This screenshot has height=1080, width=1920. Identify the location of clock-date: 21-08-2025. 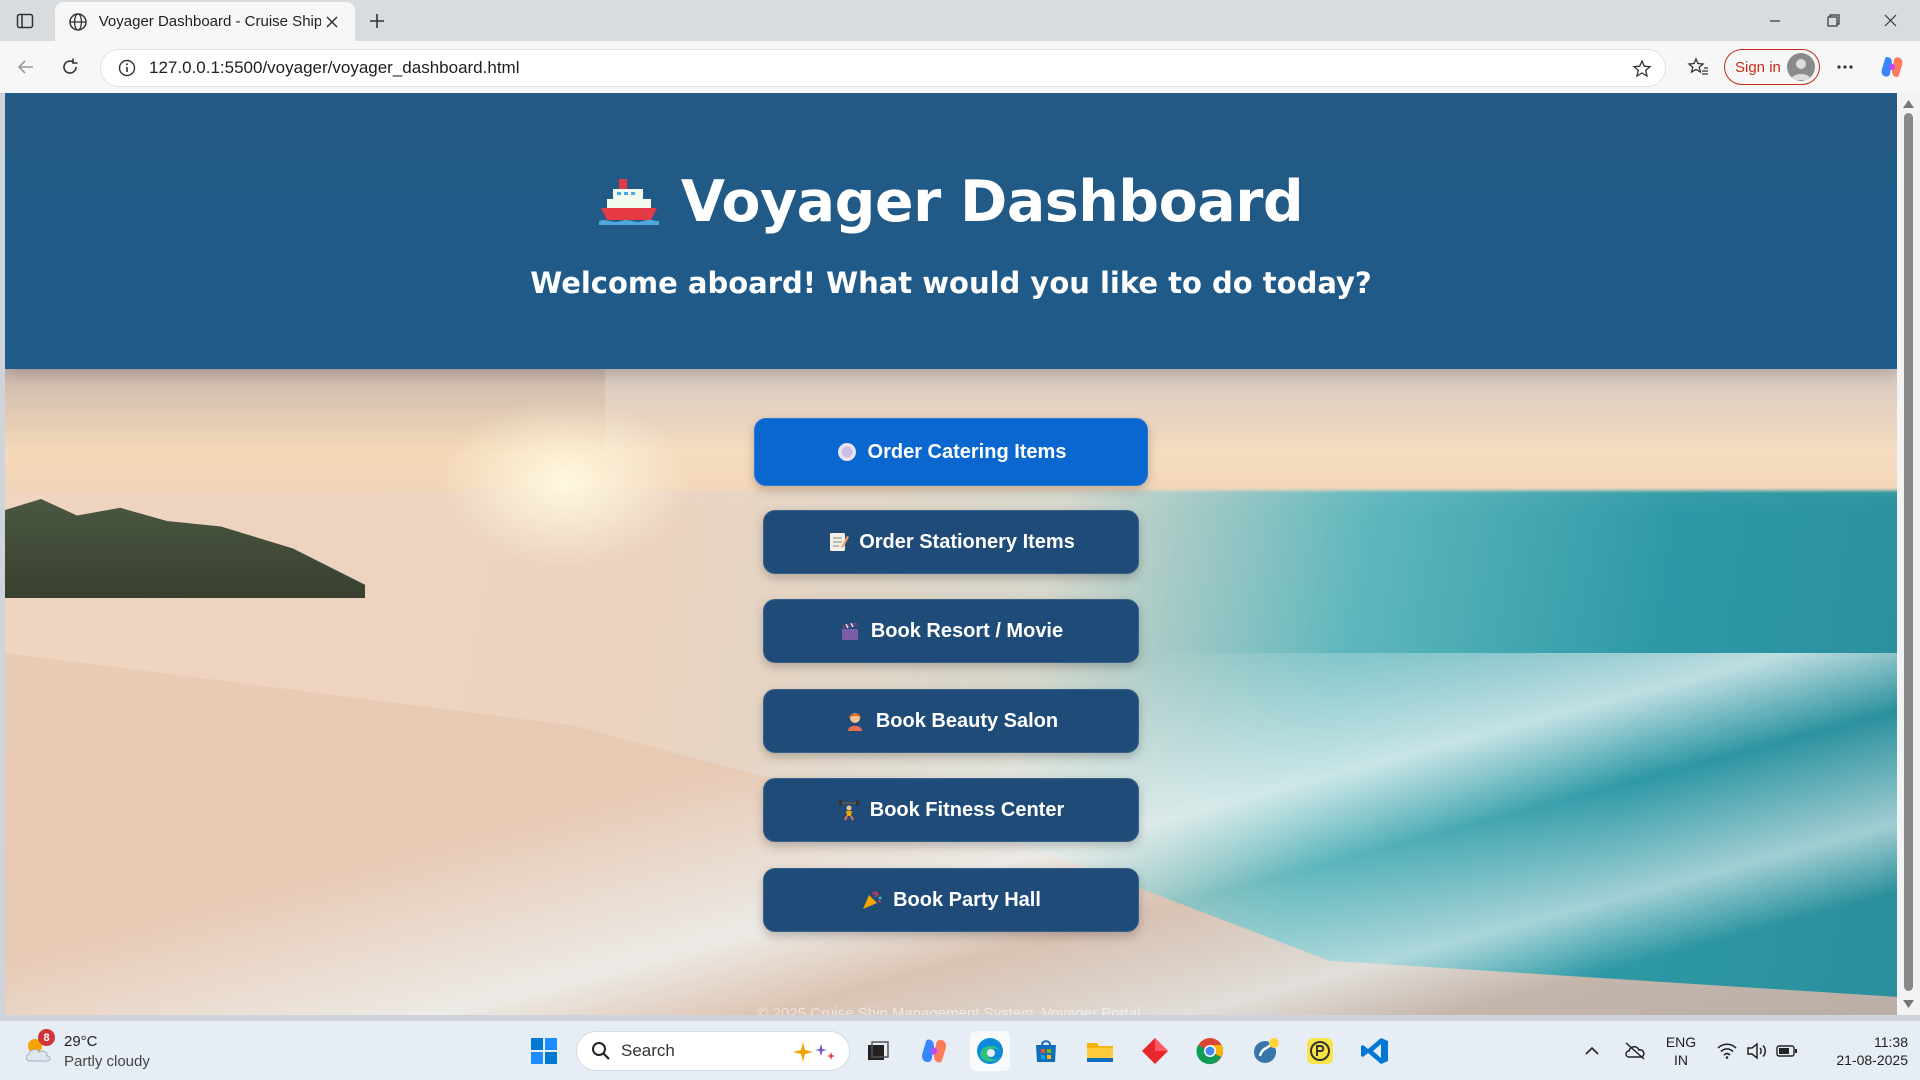
(1872, 1060).